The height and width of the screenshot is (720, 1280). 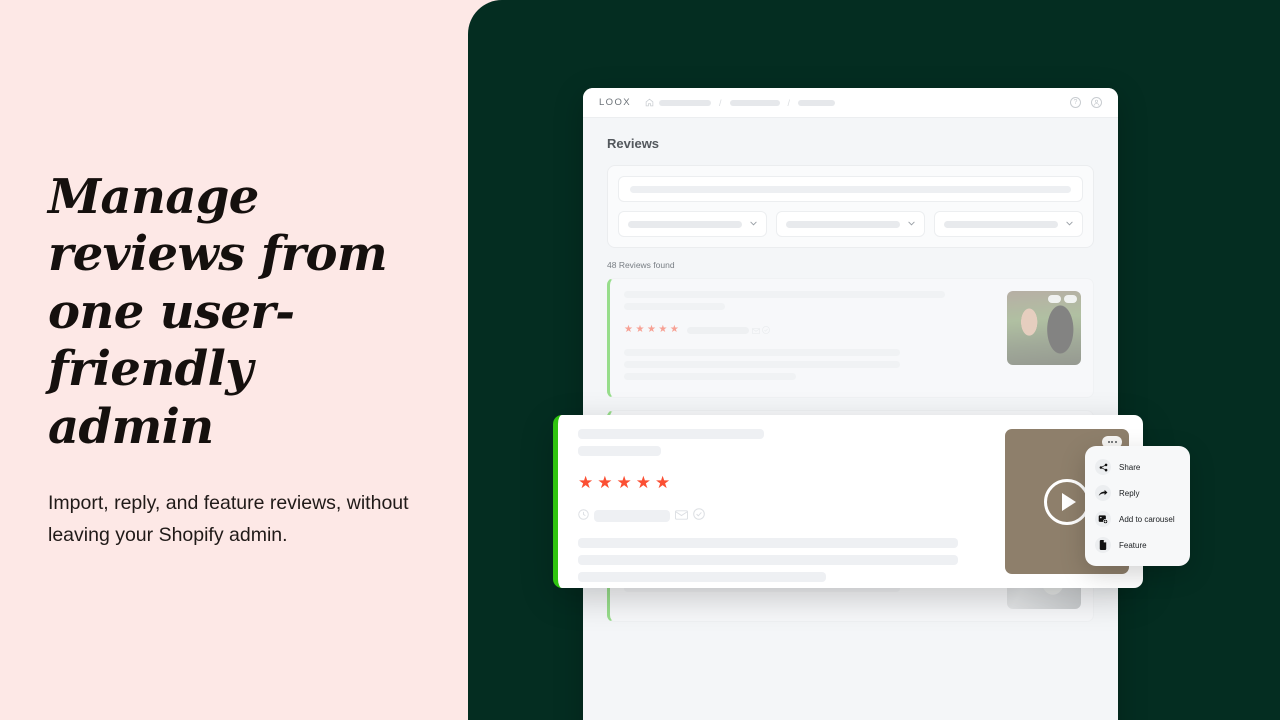 What do you see at coordinates (1103, 519) in the screenshot?
I see `image-plus-icon` at bounding box center [1103, 519].